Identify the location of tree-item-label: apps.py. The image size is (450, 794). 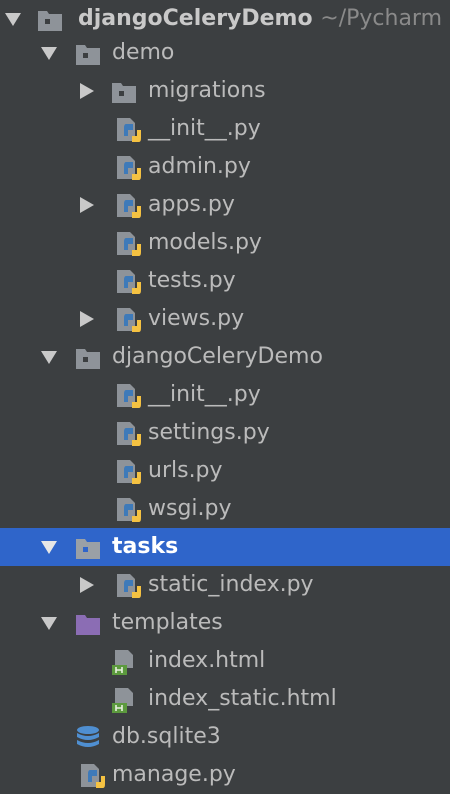
(191, 204).